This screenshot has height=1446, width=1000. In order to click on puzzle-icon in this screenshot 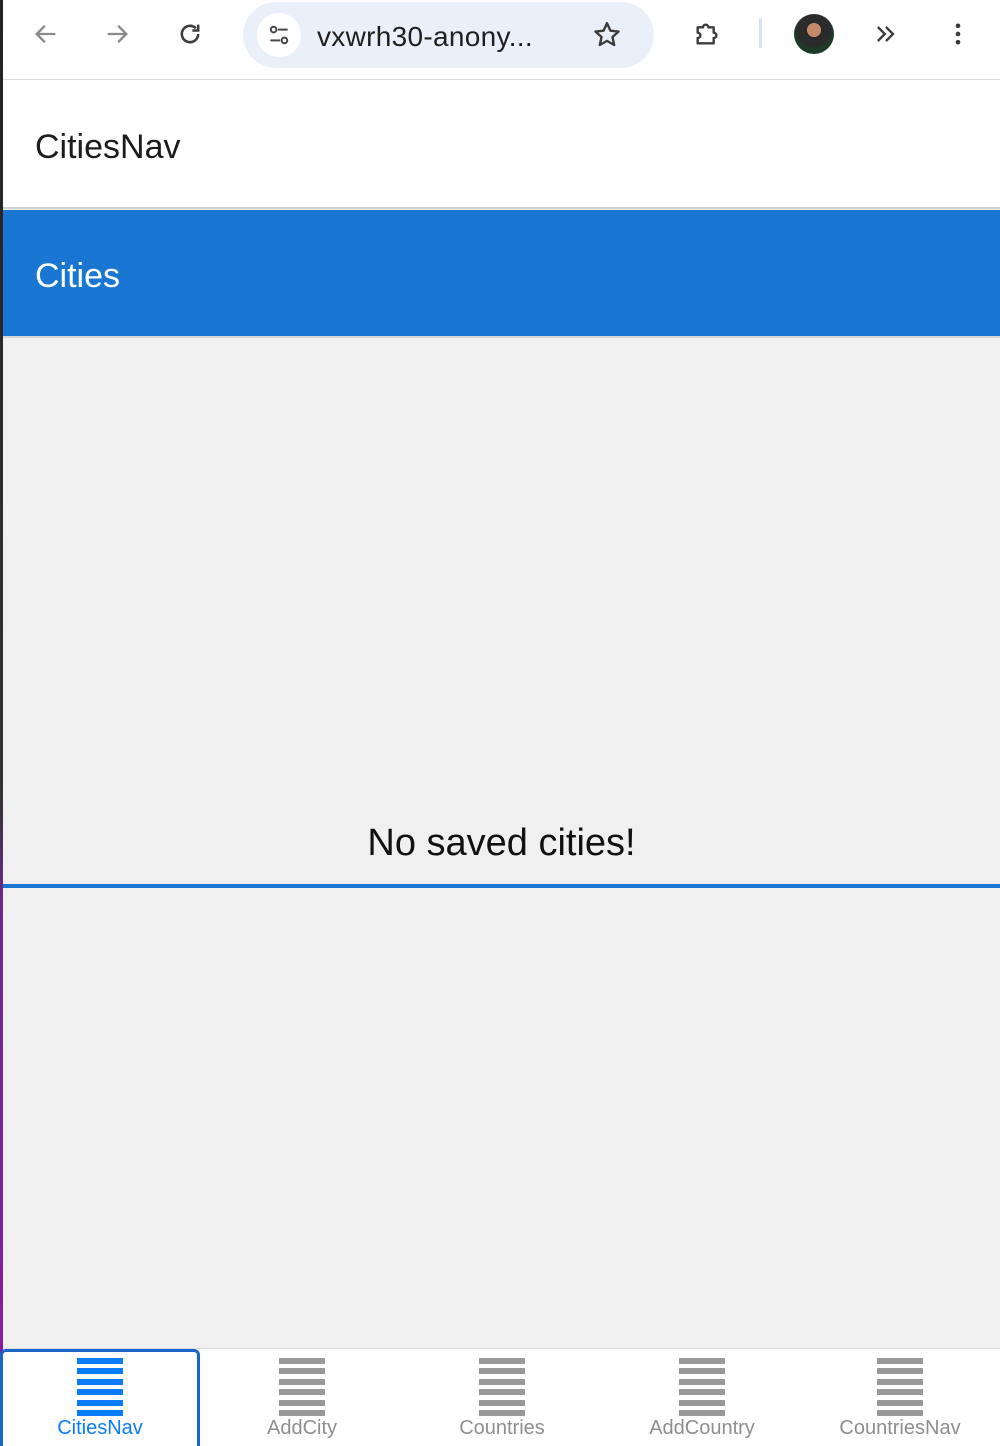, I will do `click(707, 34)`.